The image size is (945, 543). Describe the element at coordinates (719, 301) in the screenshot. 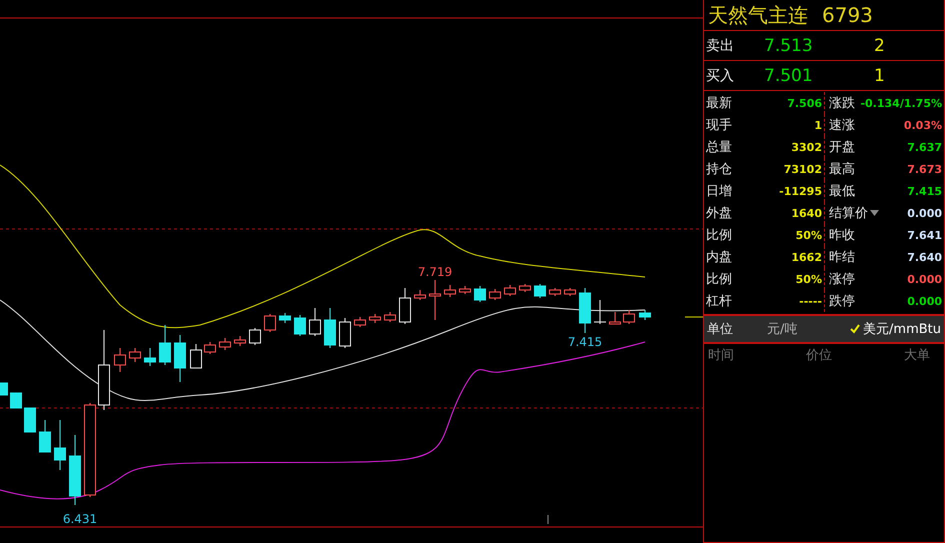

I see `stat-label: 杠杆` at that location.